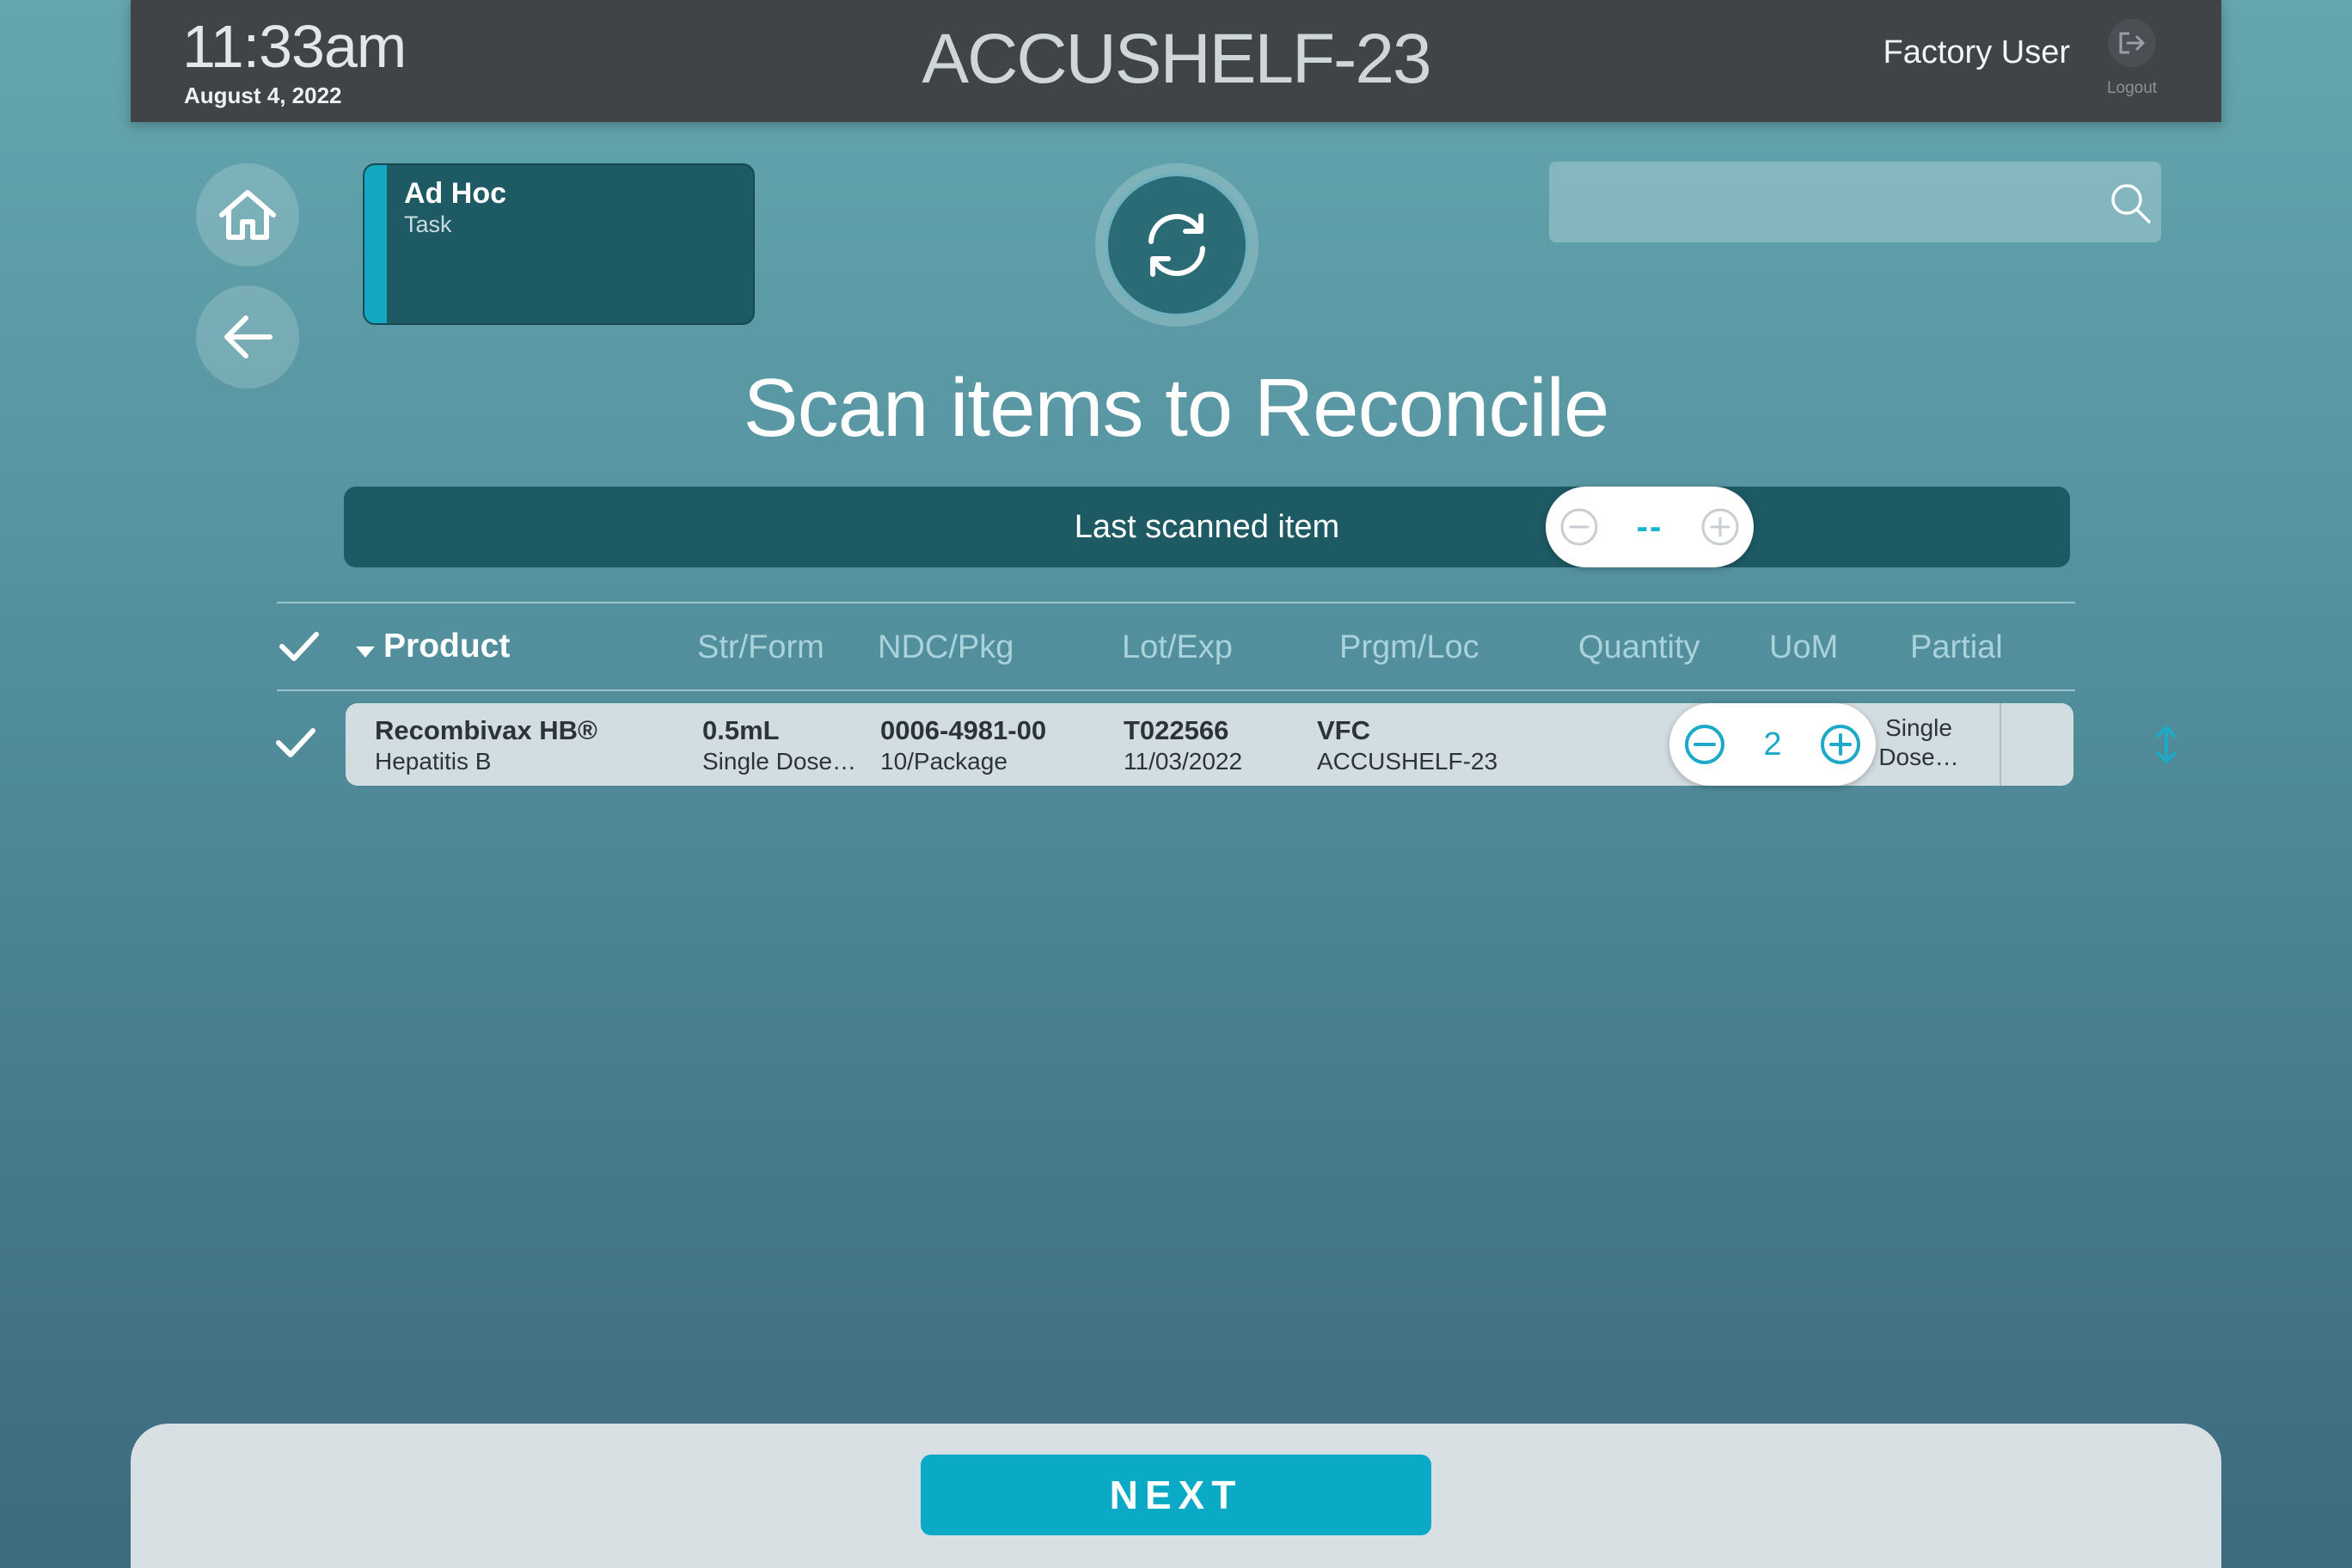 Image resolution: width=2352 pixels, height=1568 pixels. What do you see at coordinates (486, 730) in the screenshot?
I see `product-name: Recombivax HB®` at bounding box center [486, 730].